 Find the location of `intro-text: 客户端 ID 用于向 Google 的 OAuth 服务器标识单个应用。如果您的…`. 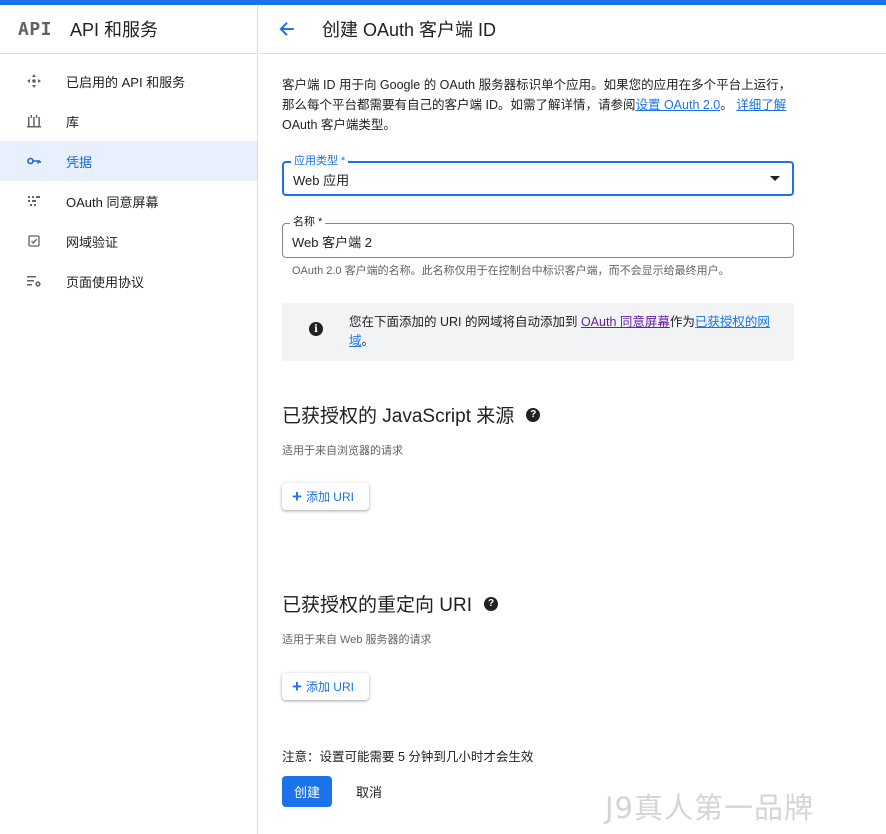

intro-text: 客户端 ID 用于向 Google 的 OAuth 服务器标识单个应用。如果您的… is located at coordinates (538, 105).